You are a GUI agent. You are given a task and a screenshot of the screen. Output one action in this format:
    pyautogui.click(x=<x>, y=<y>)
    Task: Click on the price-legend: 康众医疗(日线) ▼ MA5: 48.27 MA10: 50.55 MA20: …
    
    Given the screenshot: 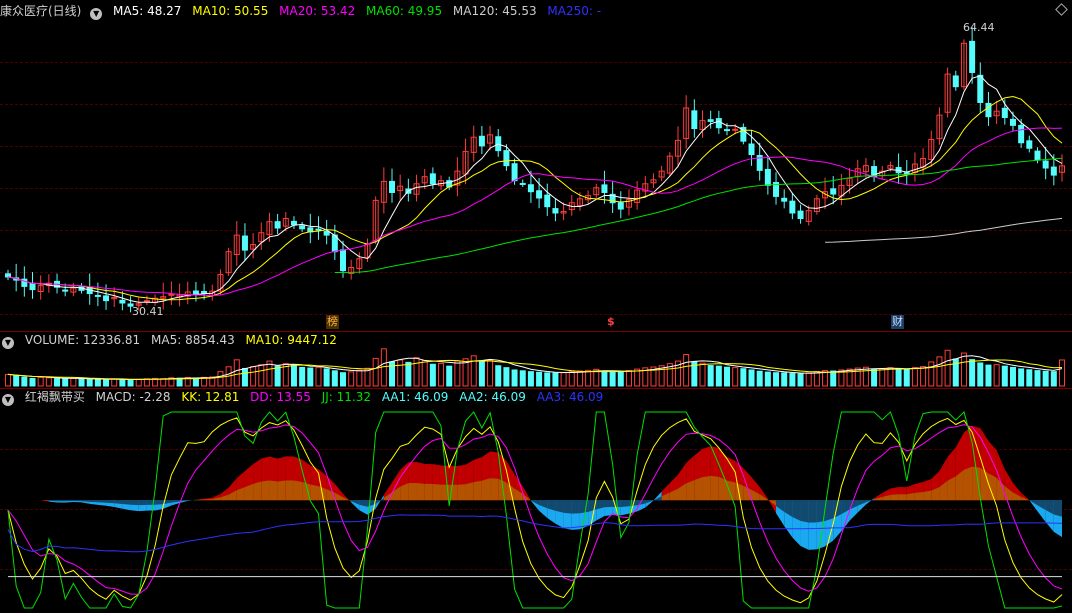 What is the action you would take?
    pyautogui.click(x=304, y=11)
    